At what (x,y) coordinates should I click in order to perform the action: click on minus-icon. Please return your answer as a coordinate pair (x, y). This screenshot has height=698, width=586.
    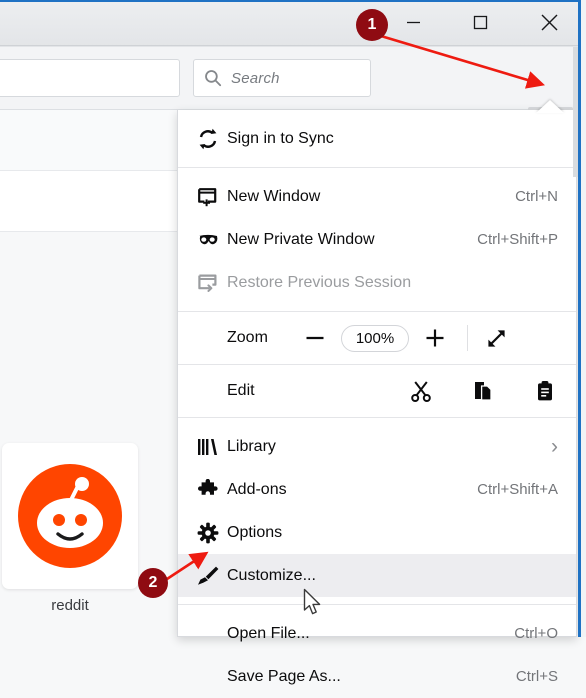
    Looking at the image, I should click on (315, 338).